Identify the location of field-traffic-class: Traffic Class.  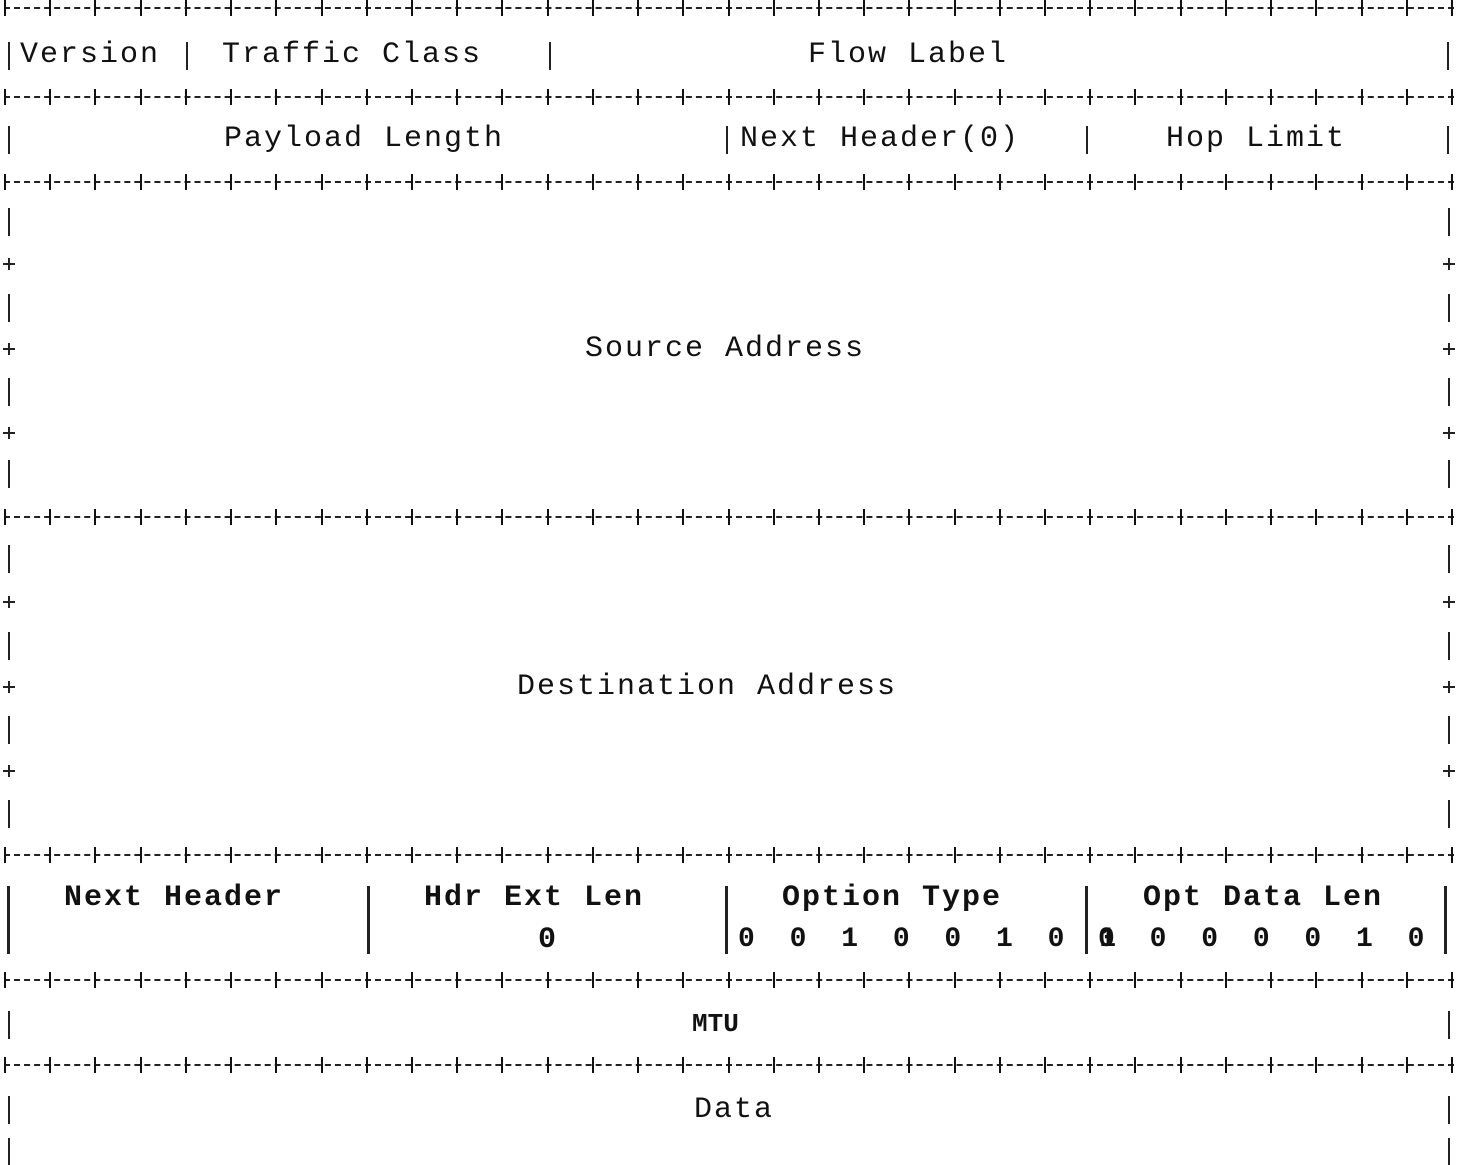
(352, 55).